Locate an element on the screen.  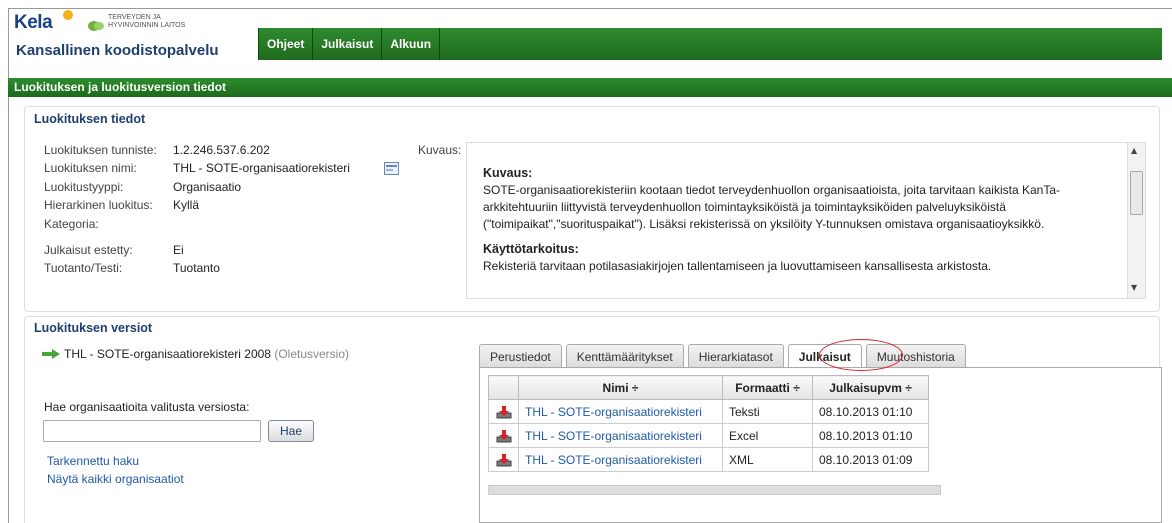
description-label-text: Kuvaus: is located at coordinates (440, 150).